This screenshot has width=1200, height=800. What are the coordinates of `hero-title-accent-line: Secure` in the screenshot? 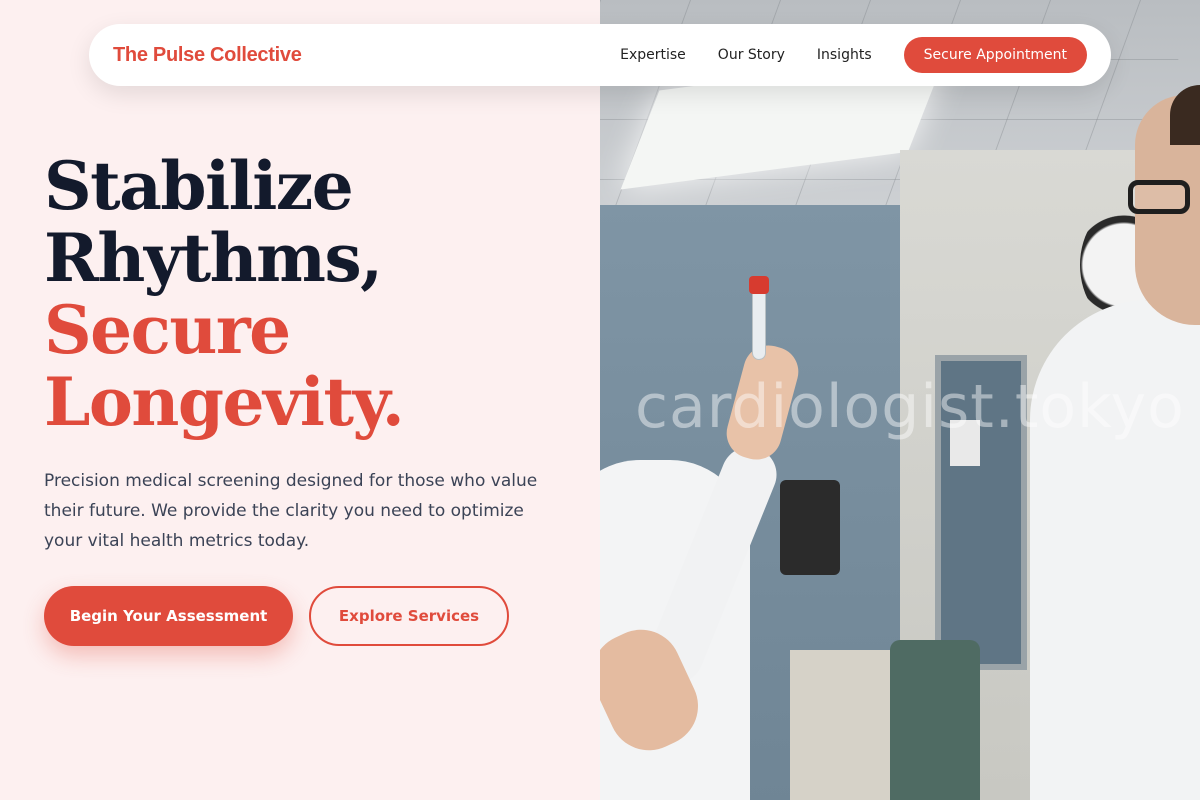 It's located at (167, 330).